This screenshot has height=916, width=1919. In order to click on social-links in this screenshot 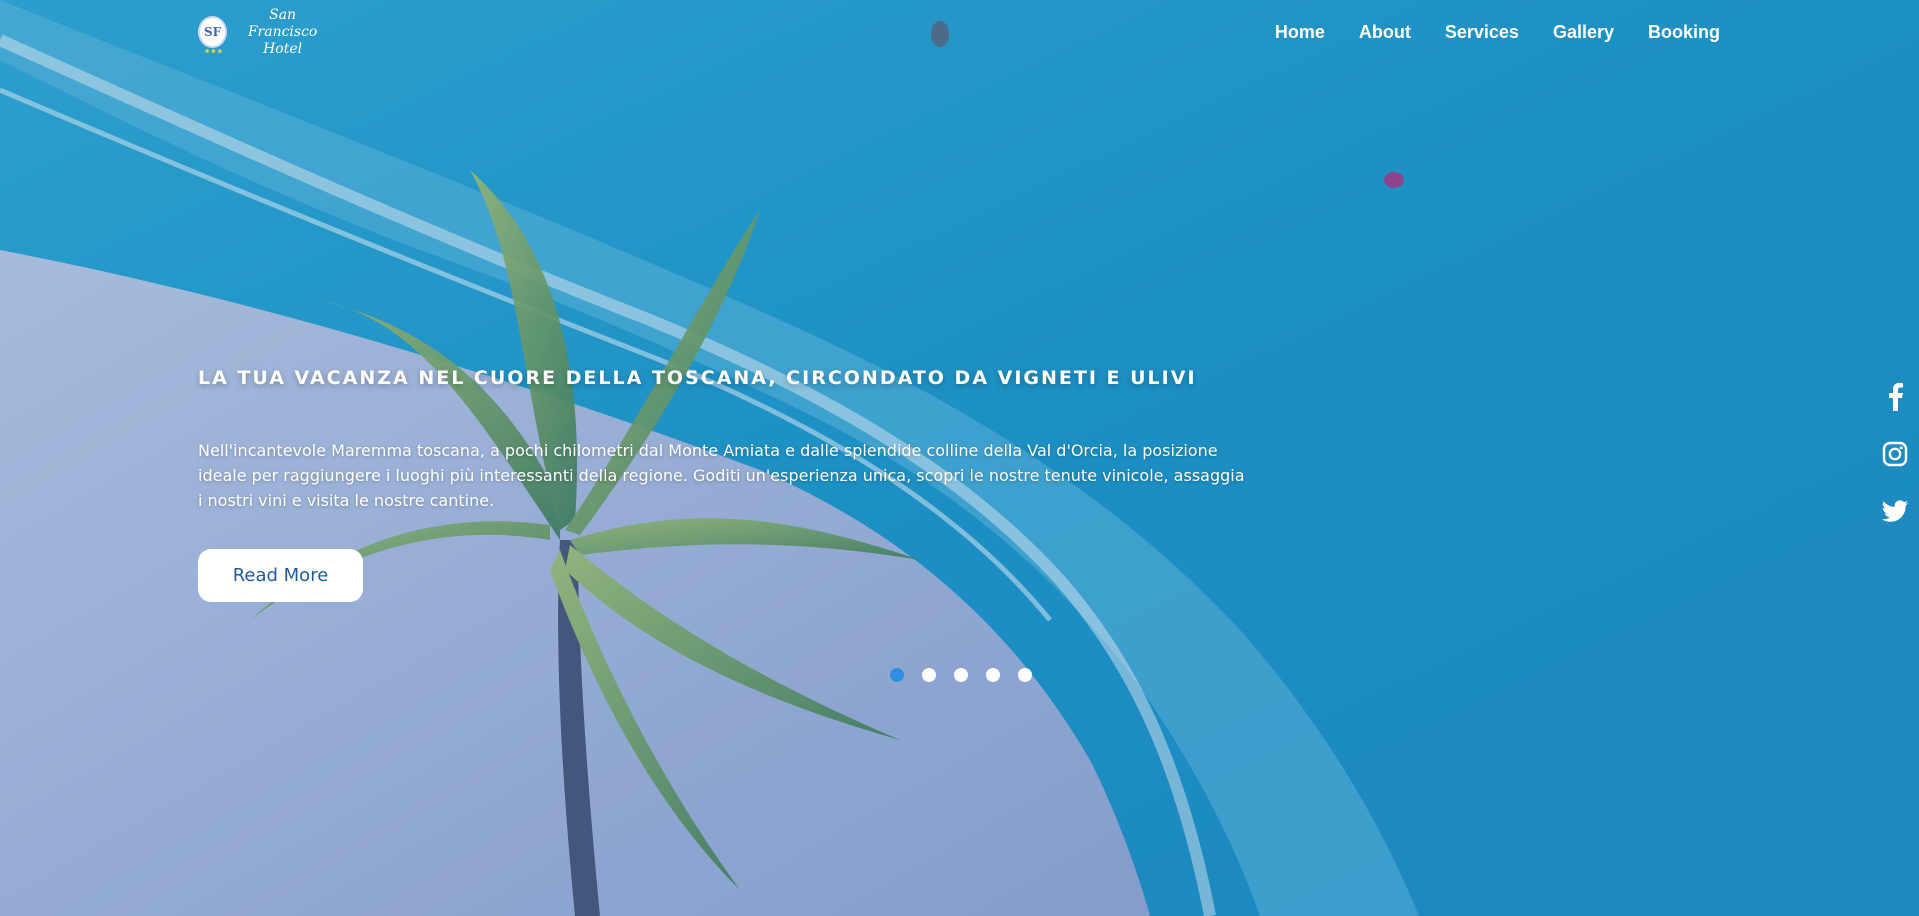, I will do `click(1895, 454)`.